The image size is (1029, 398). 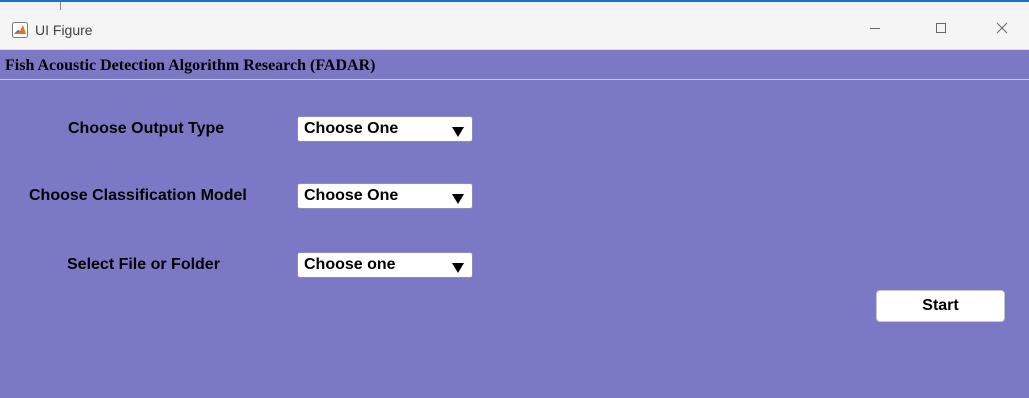 What do you see at coordinates (351, 128) in the screenshot?
I see `output-type-value: Choose One` at bounding box center [351, 128].